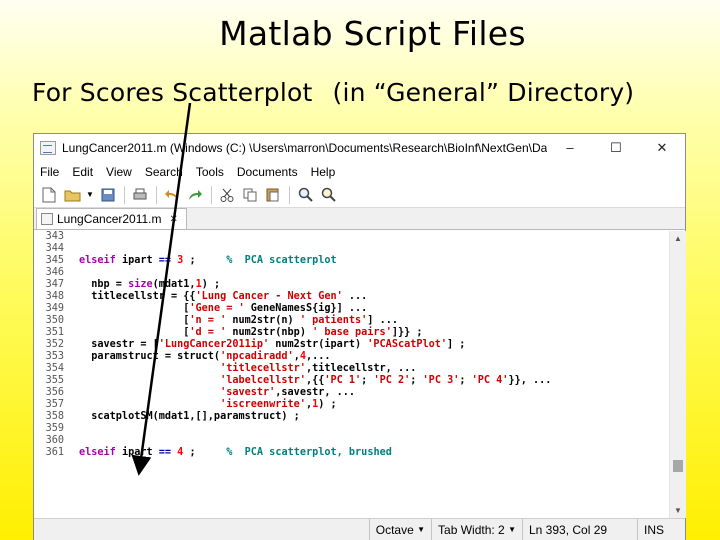 The width and height of the screenshot is (720, 540). Describe the element at coordinates (359, 195) in the screenshot. I see `toolbar: ▼` at that location.